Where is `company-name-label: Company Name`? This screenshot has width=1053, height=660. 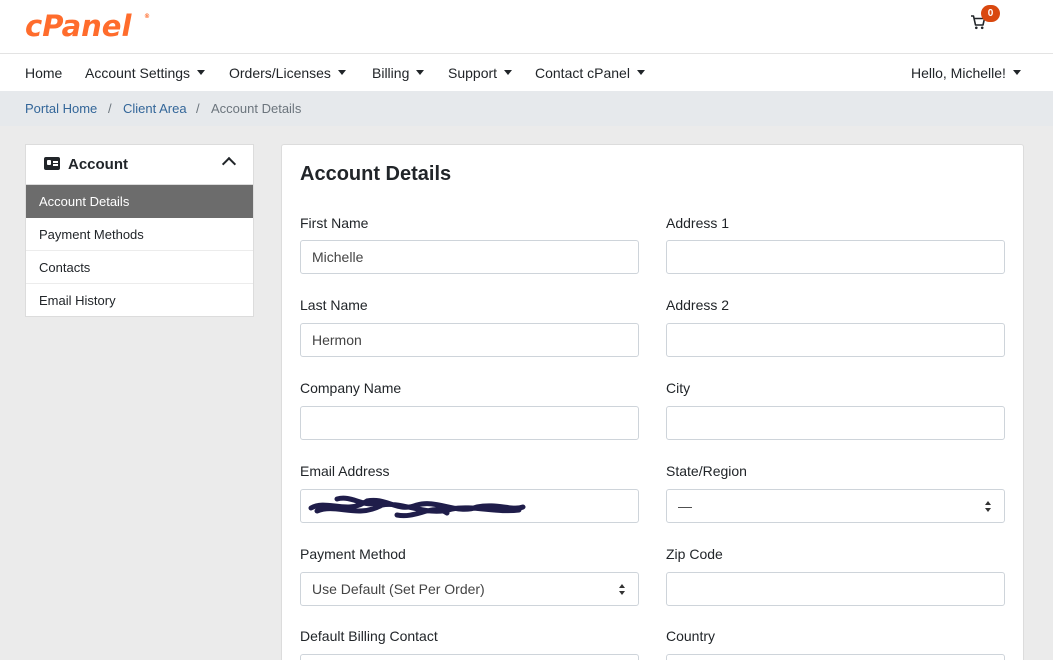 company-name-label: Company Name is located at coordinates (351, 388).